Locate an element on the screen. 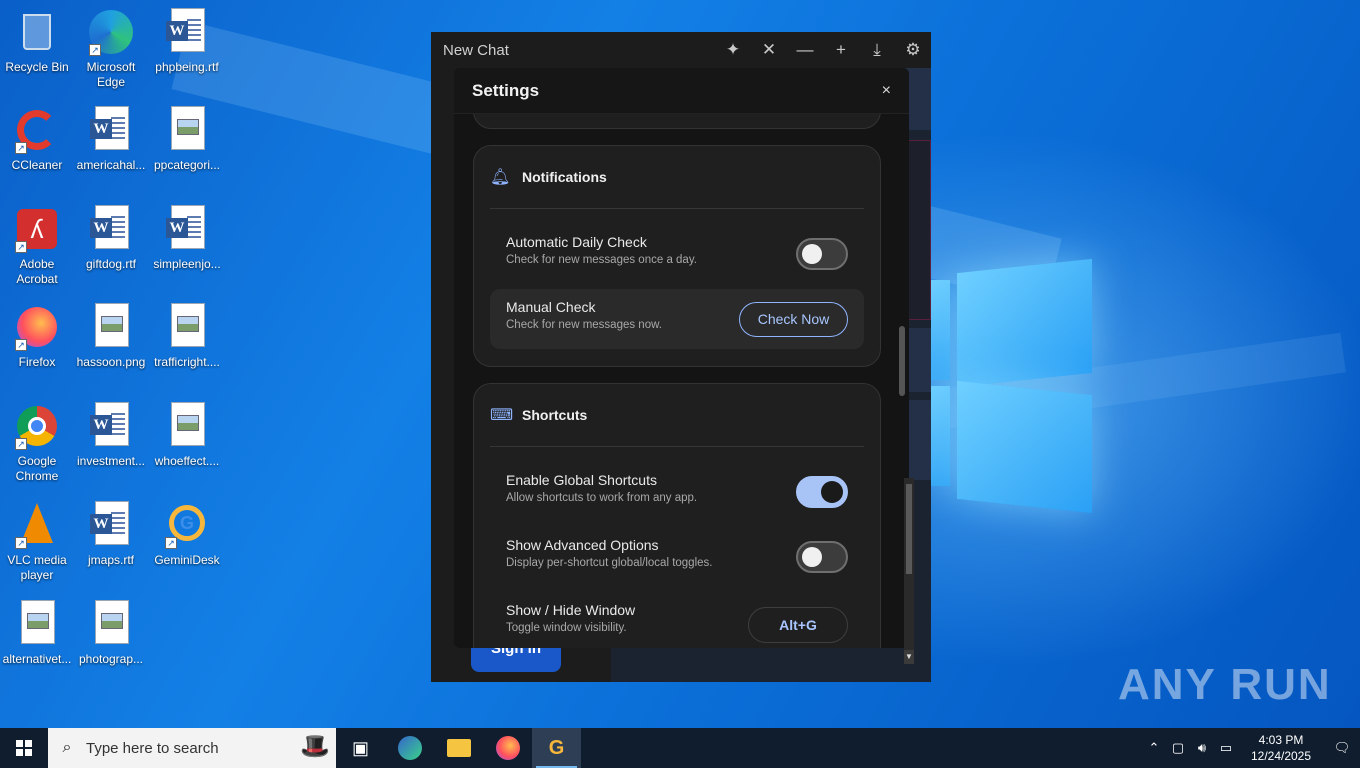 This screenshot has width=1360, height=768. advanced-options-toggle is located at coordinates (822, 557).